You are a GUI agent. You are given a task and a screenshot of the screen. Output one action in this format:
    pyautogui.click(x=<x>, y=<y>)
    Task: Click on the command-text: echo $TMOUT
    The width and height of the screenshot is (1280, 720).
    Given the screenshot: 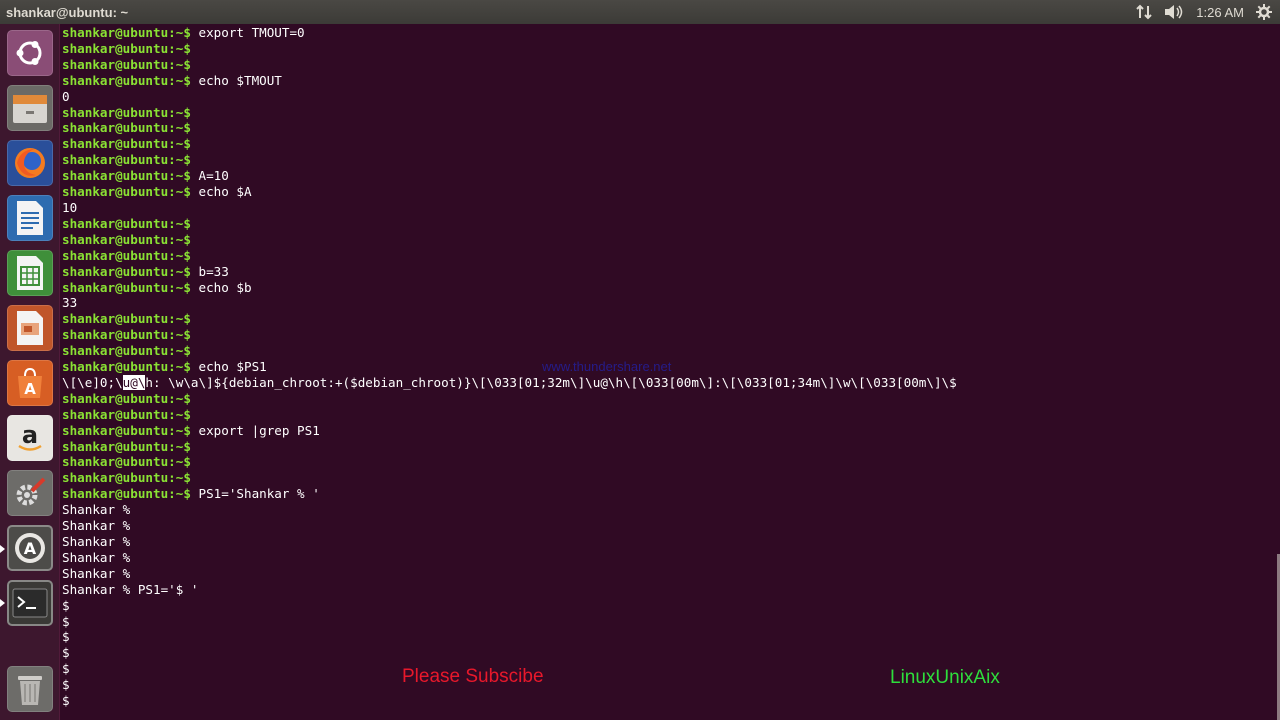 What is the action you would take?
    pyautogui.click(x=236, y=80)
    